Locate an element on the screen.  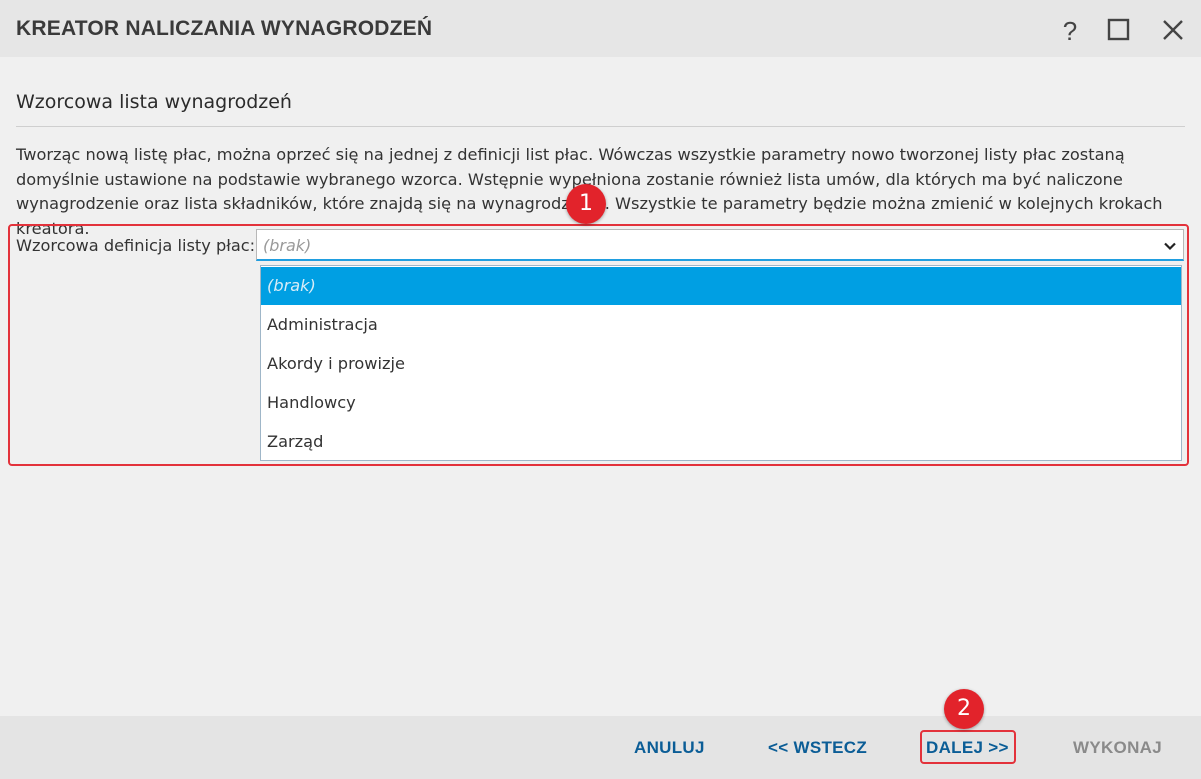
dropdown-option-brak: (brak) is located at coordinates (721, 286).